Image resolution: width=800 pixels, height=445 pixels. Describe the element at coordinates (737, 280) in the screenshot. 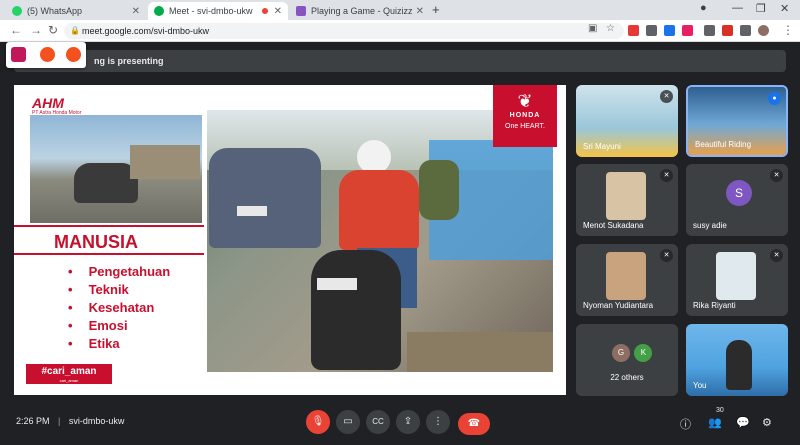

I see `participant-tile: ✕ Rika Riyanti` at that location.